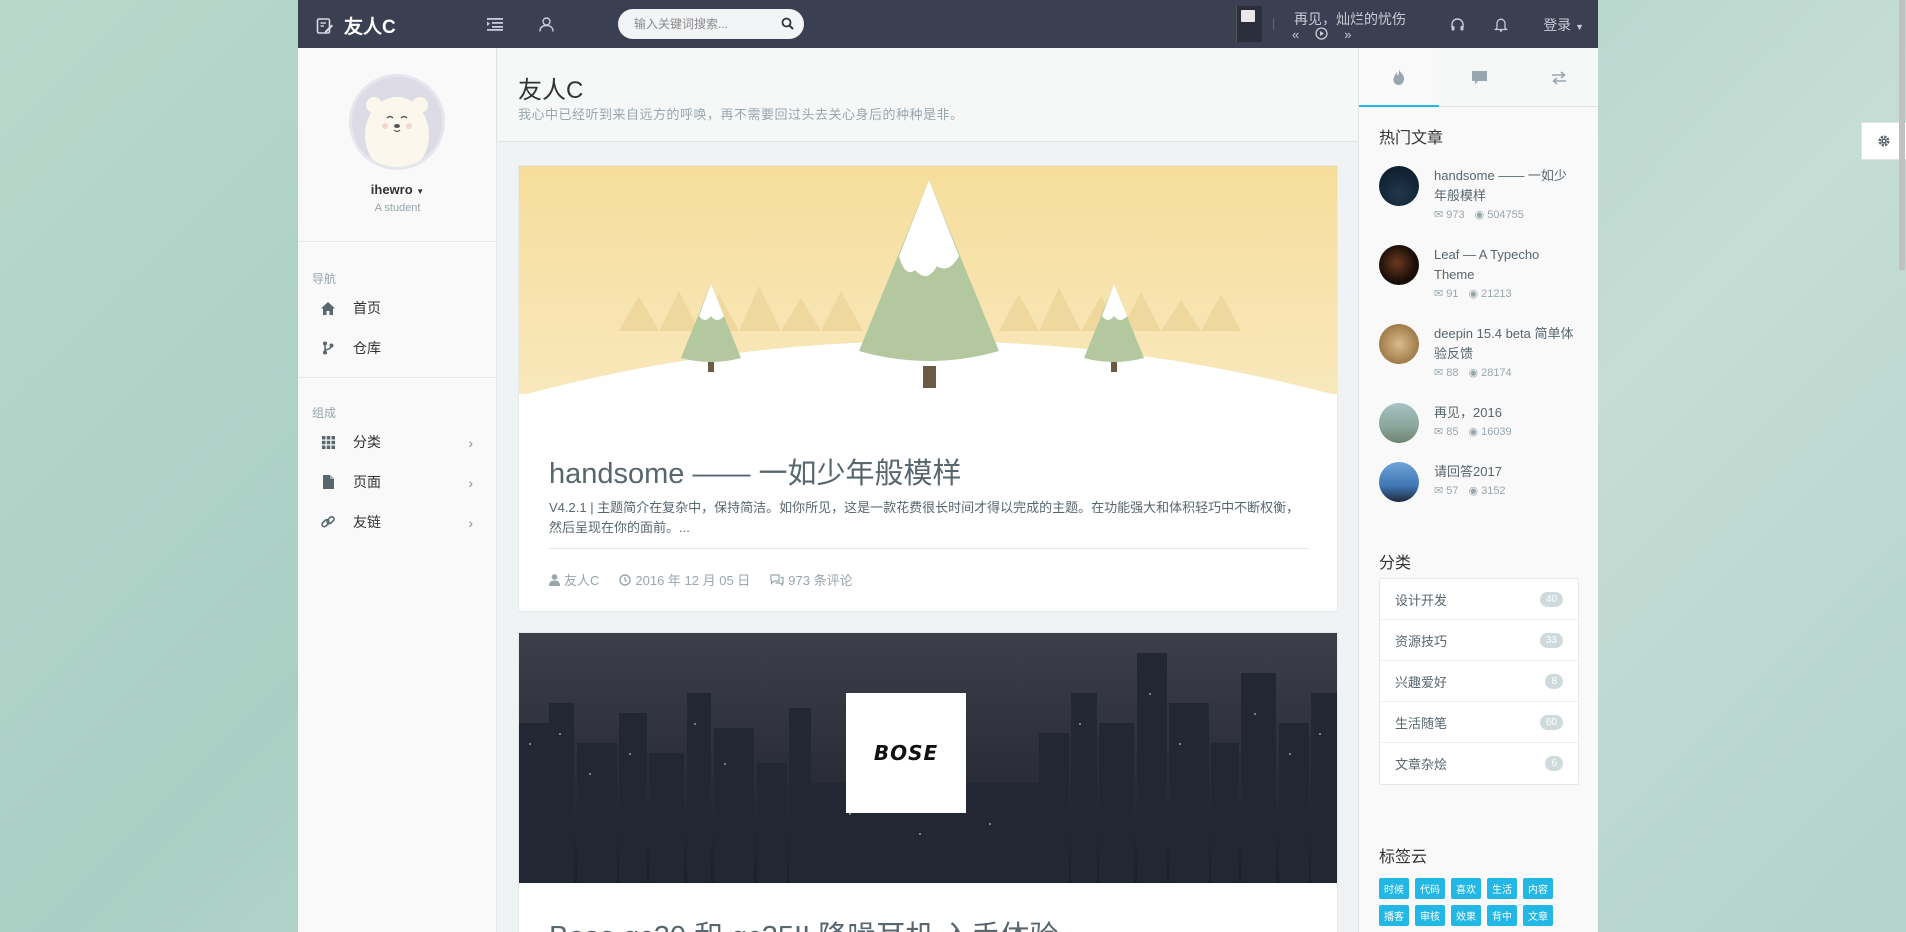 This screenshot has height=932, width=1906. I want to click on category-item: 文章杂烩 6, so click(1479, 763).